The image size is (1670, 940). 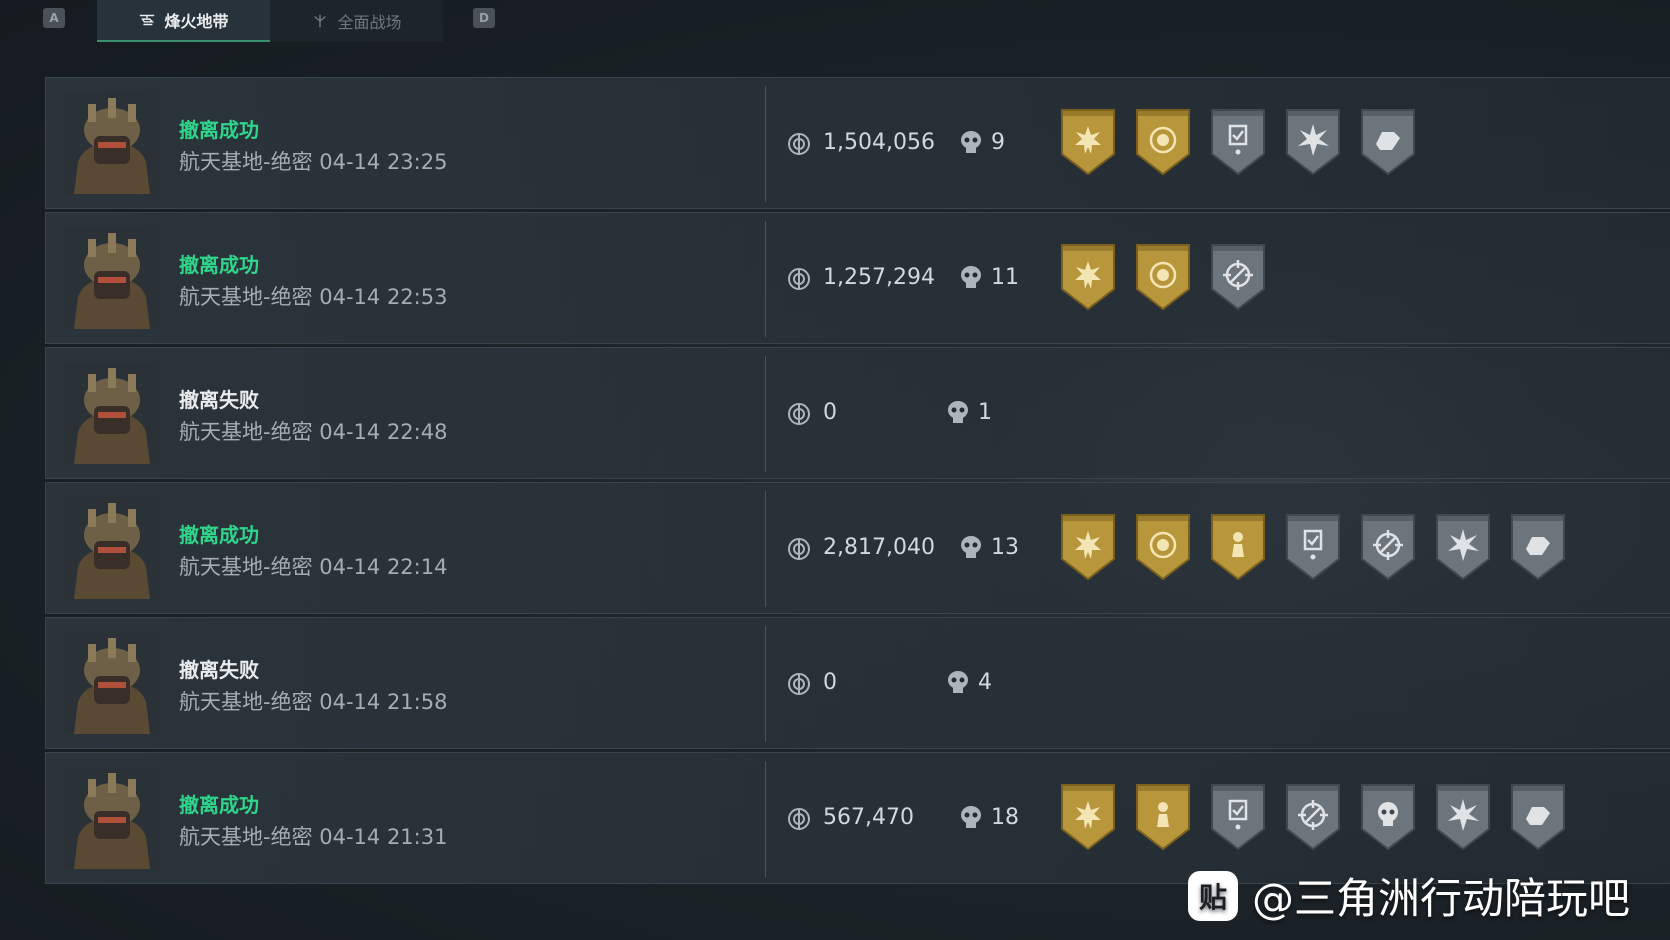 What do you see at coordinates (868, 817) in the screenshot?
I see `loot-value: 567,470` at bounding box center [868, 817].